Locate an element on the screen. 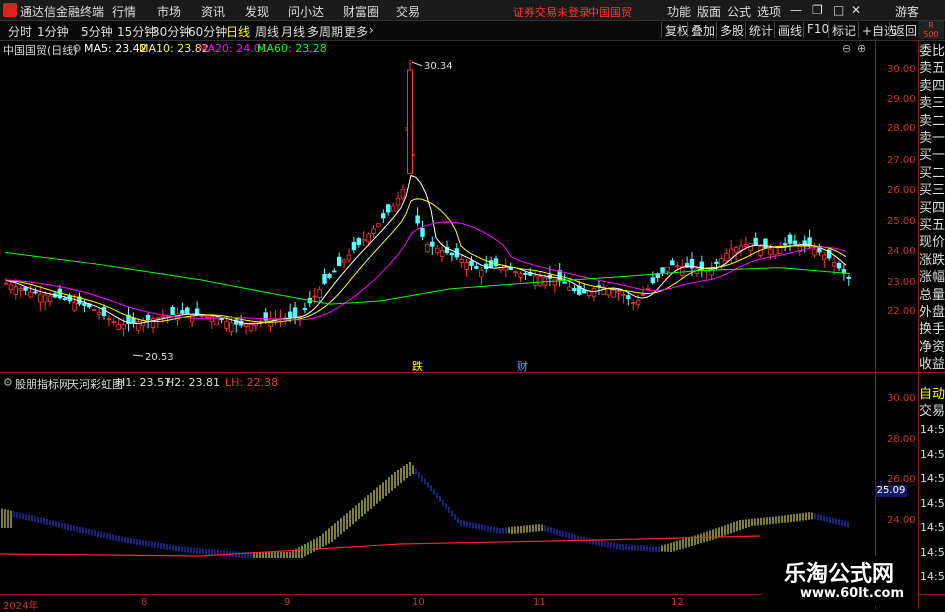 Image resolution: width=945 pixels, height=612 pixels. low-price-label: 20.53 is located at coordinates (159, 357).